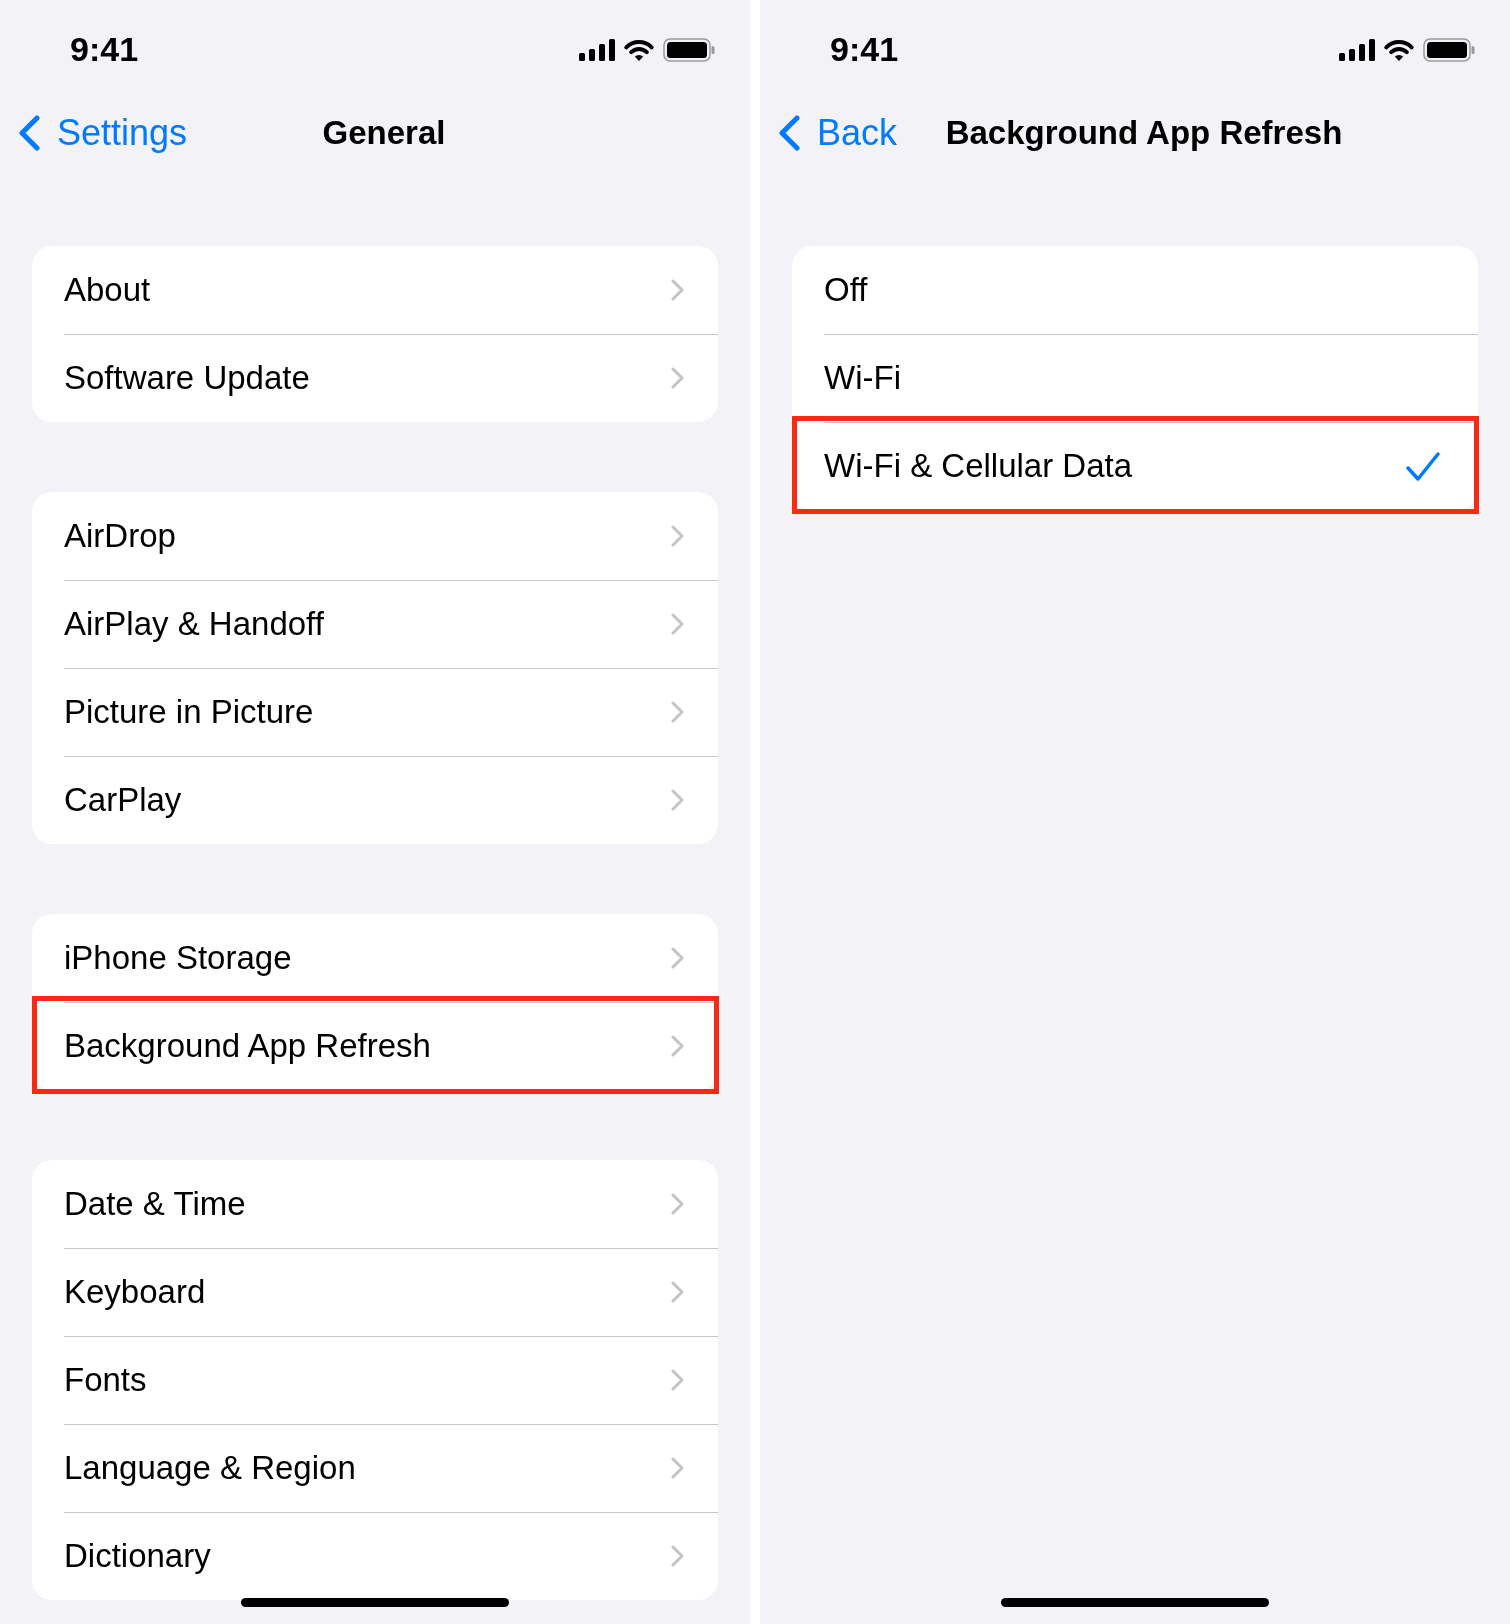  What do you see at coordinates (1144, 133) in the screenshot?
I see `screen-title: Background App Refresh` at bounding box center [1144, 133].